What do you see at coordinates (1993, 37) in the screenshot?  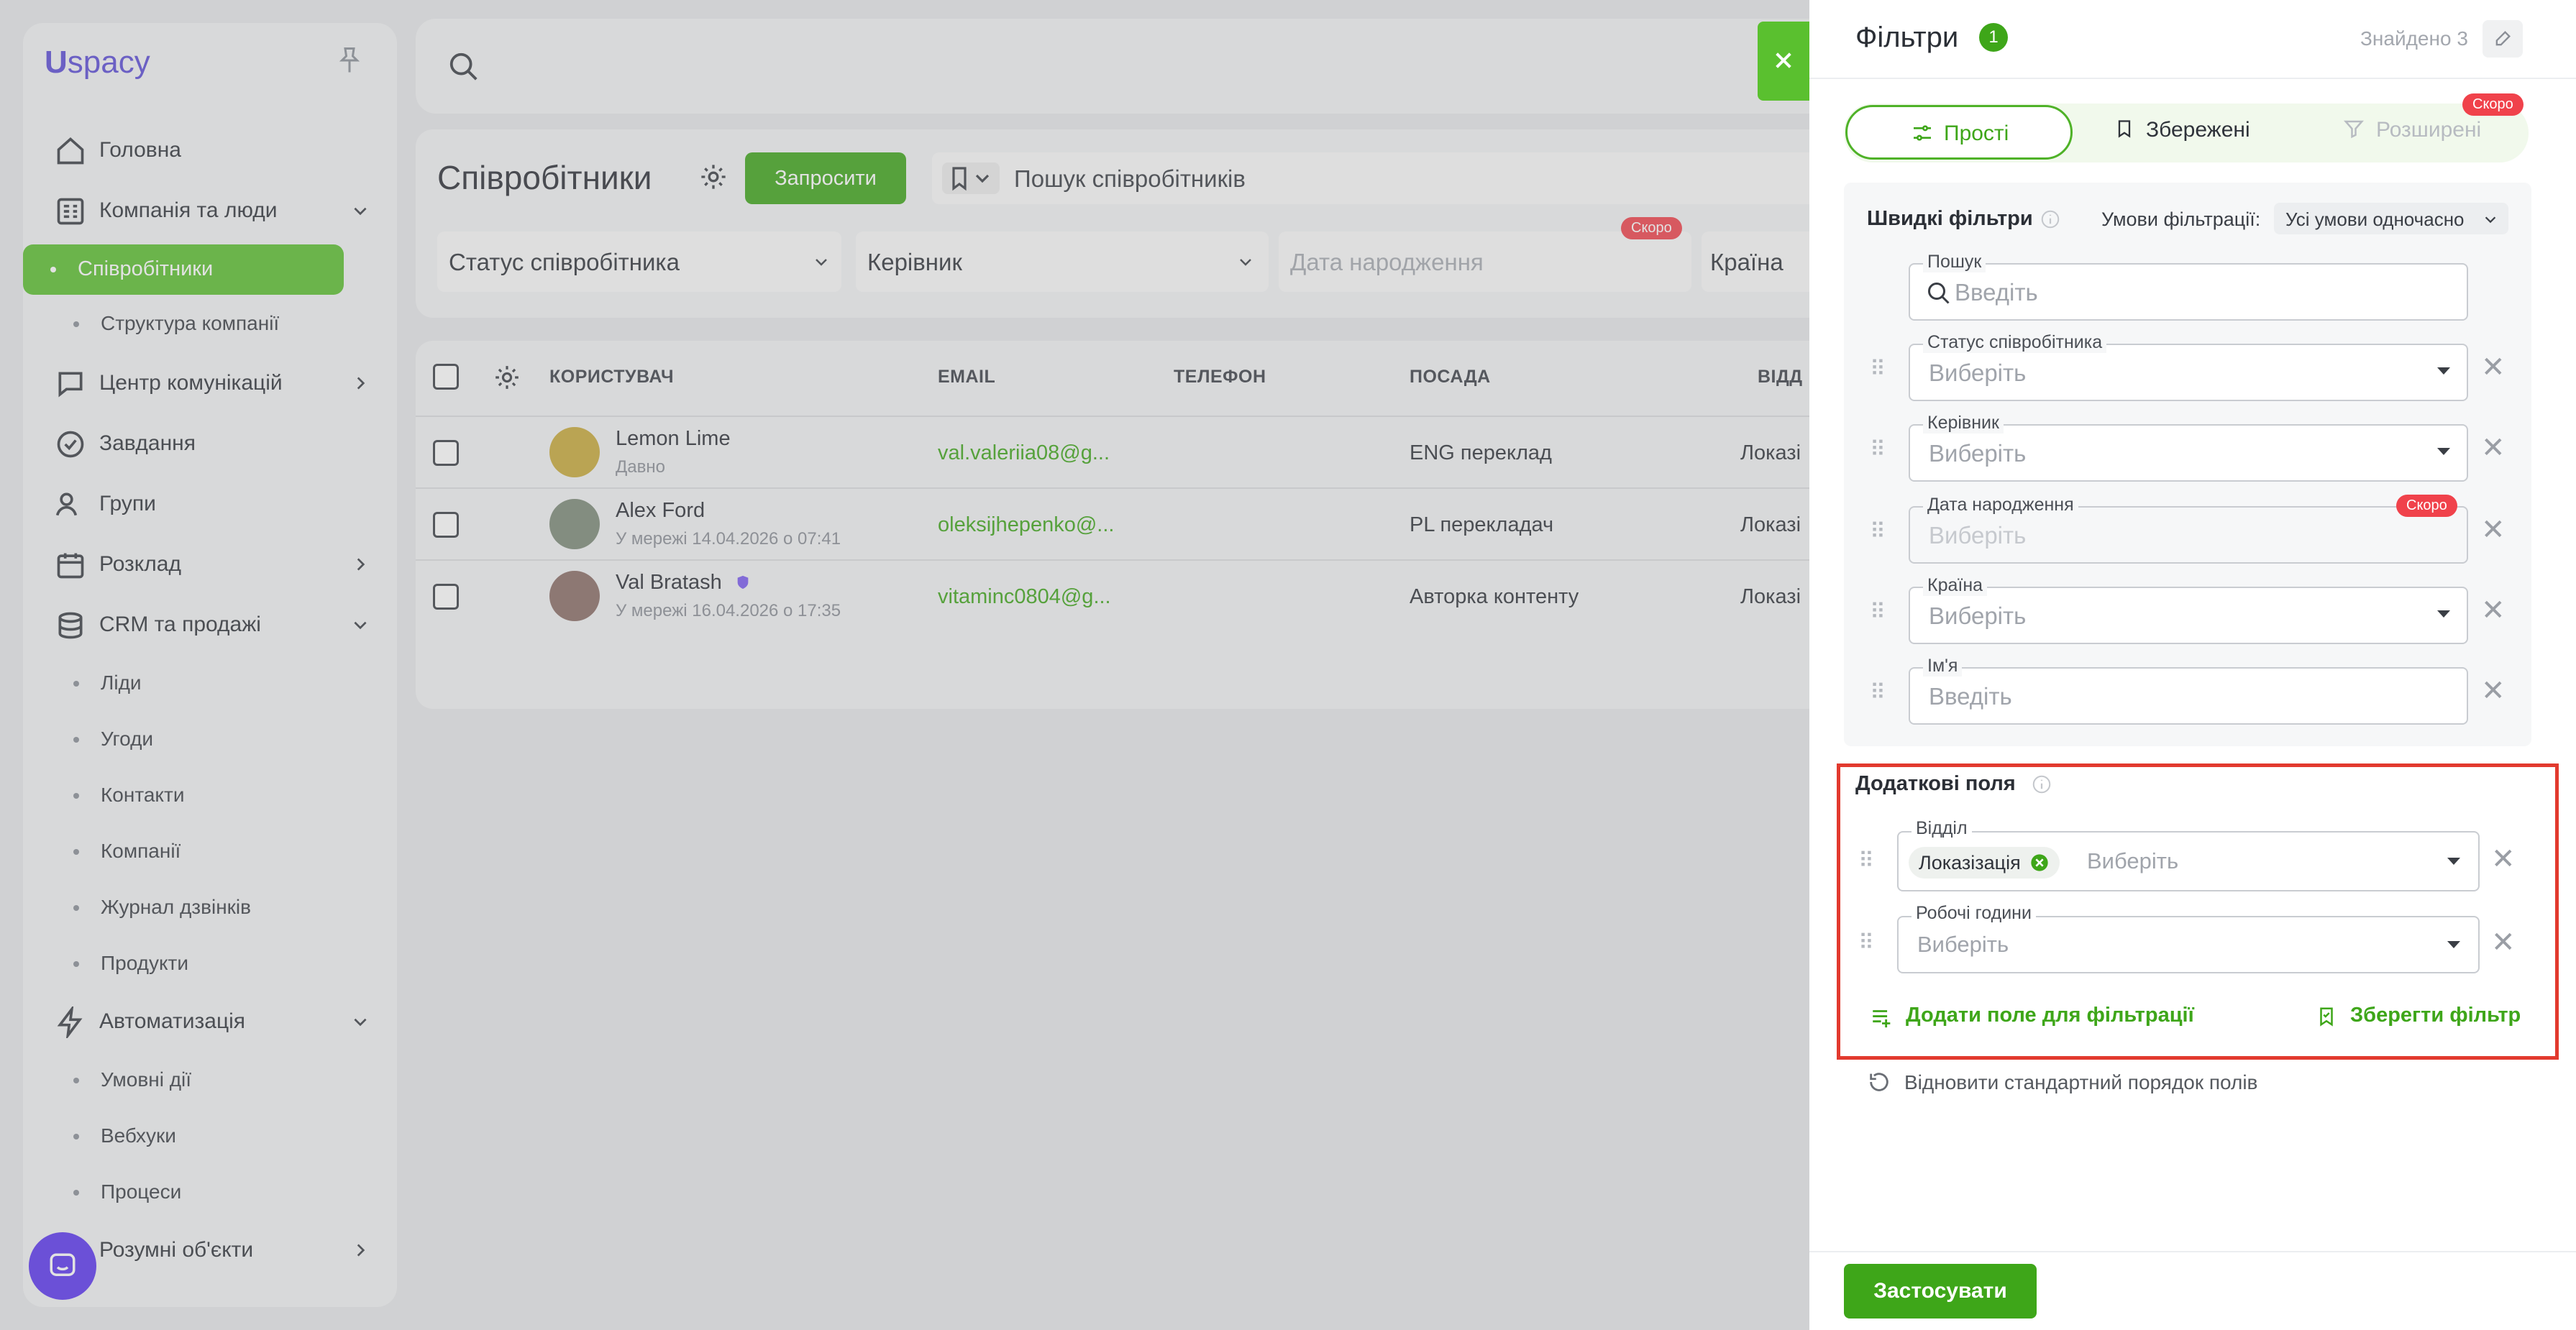 I see `filter-count-badge: 1` at bounding box center [1993, 37].